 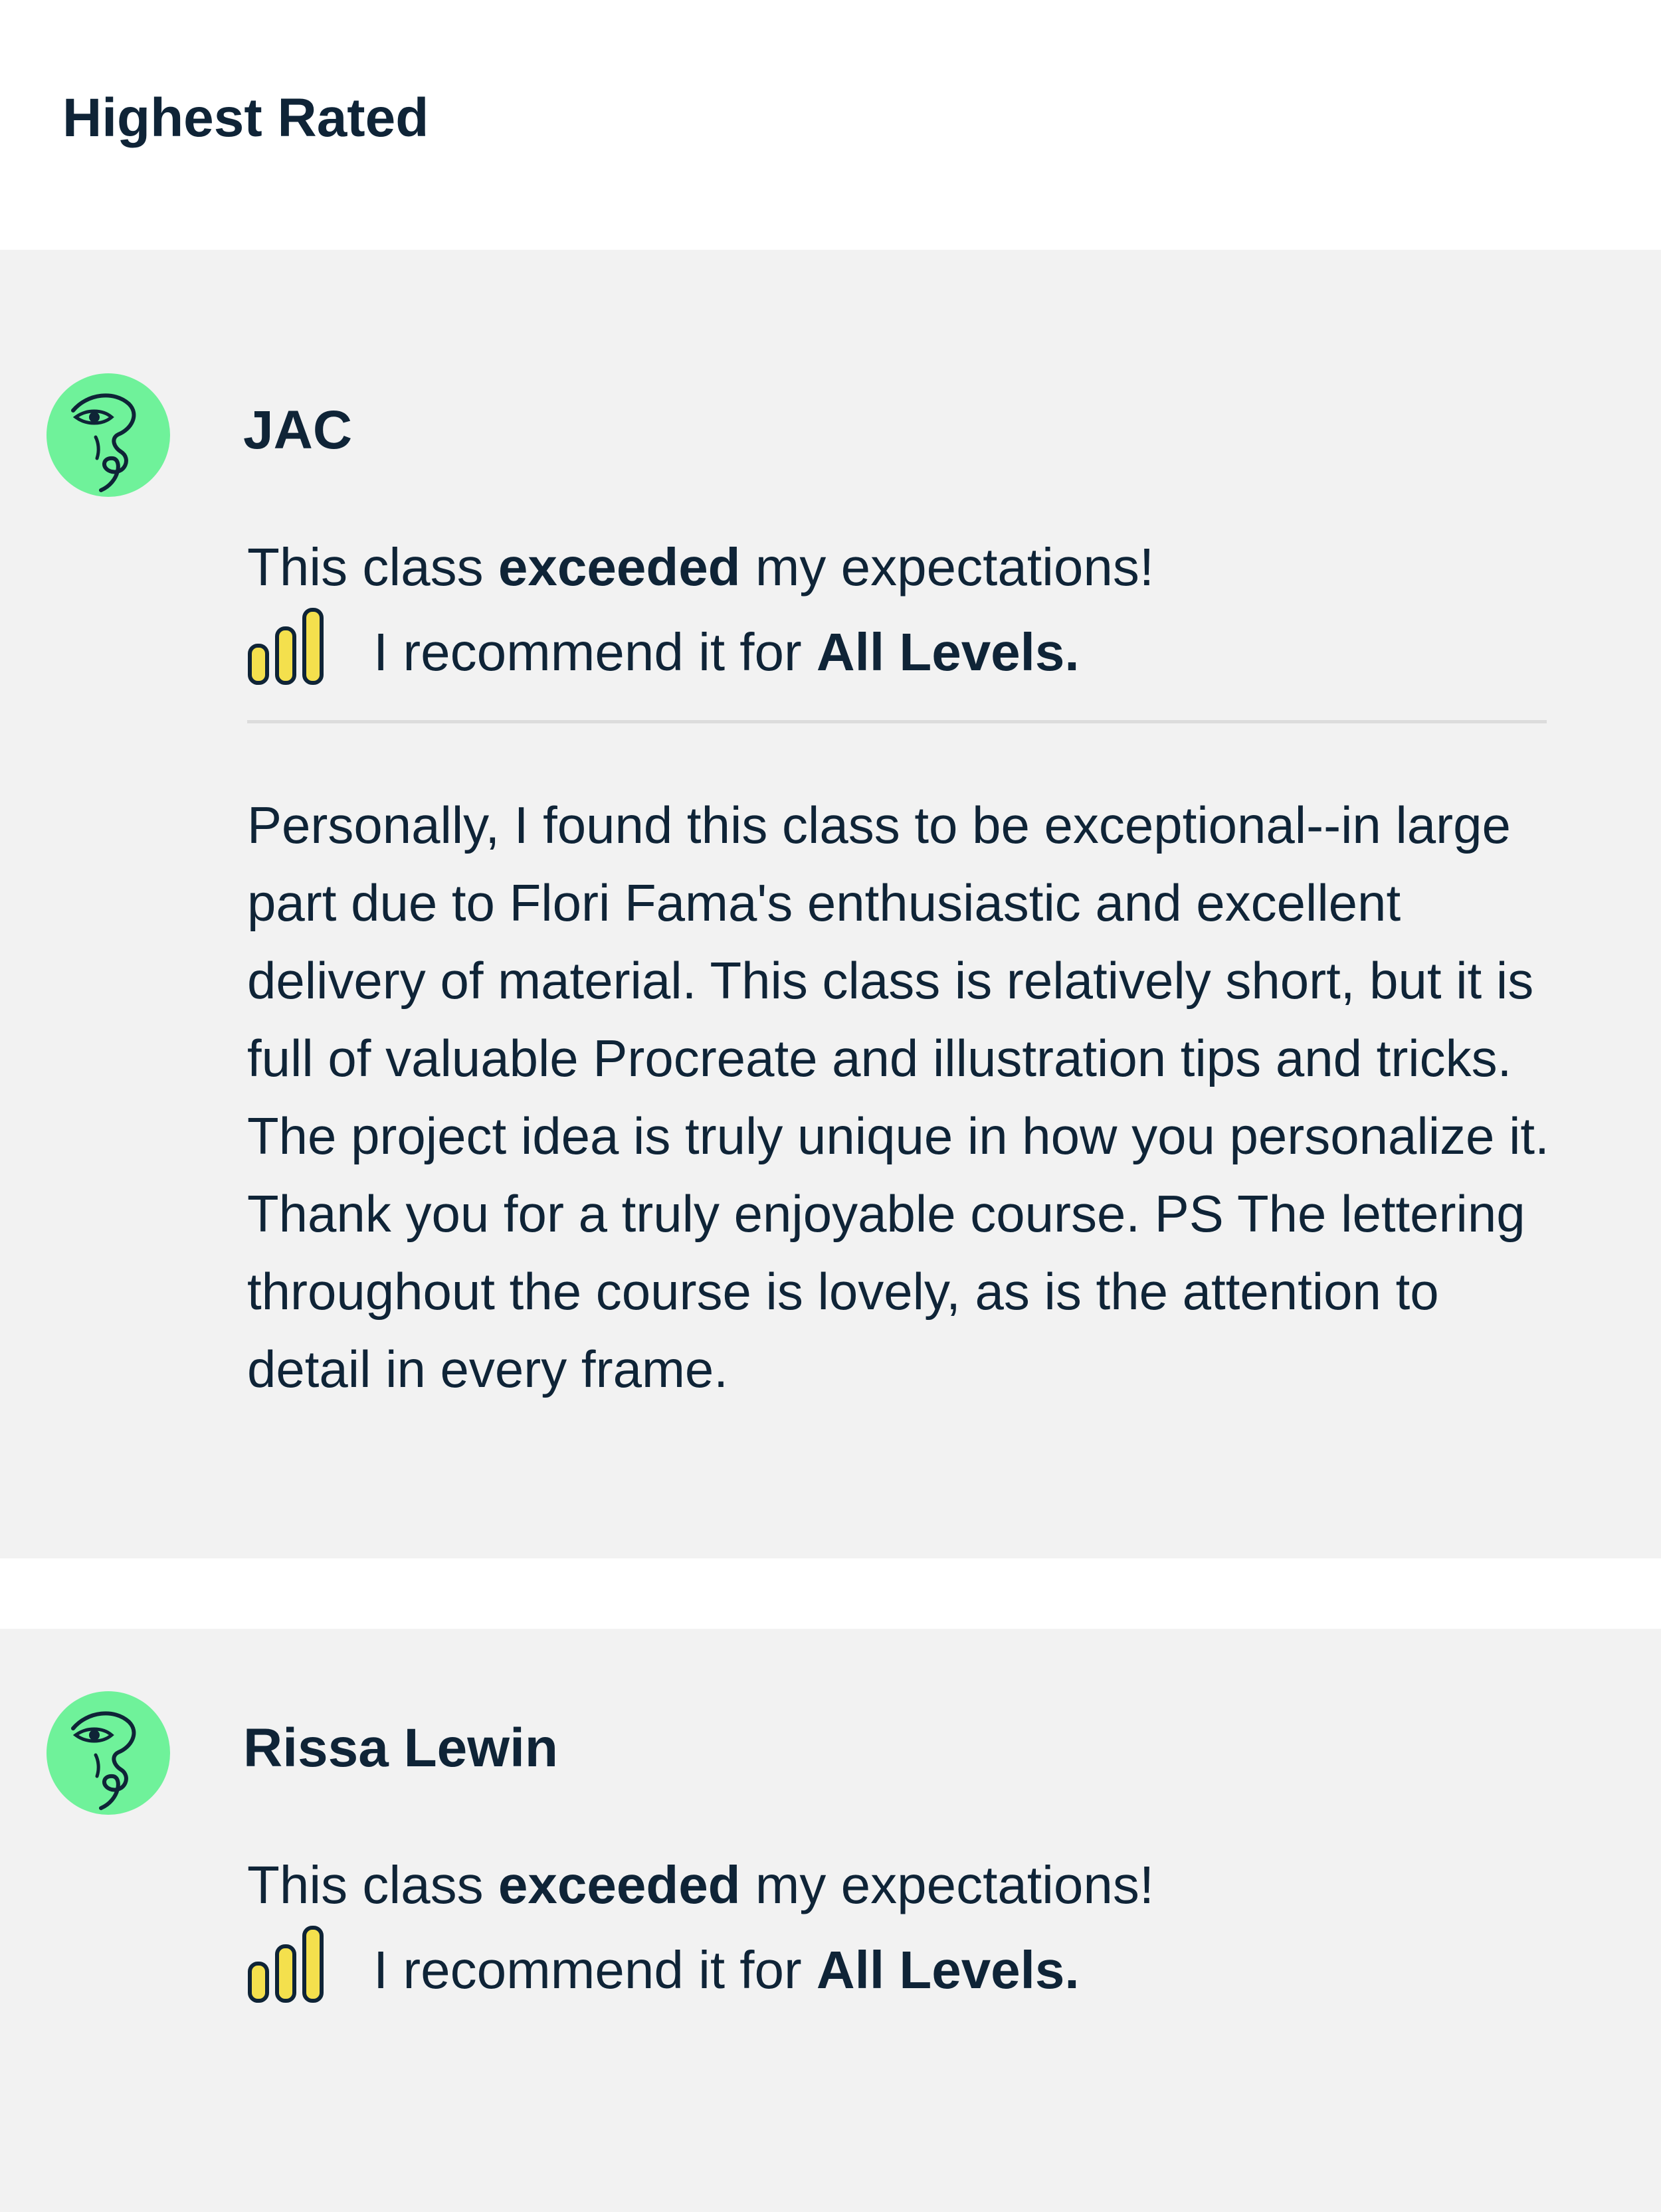 I want to click on divider, so click(x=897, y=721).